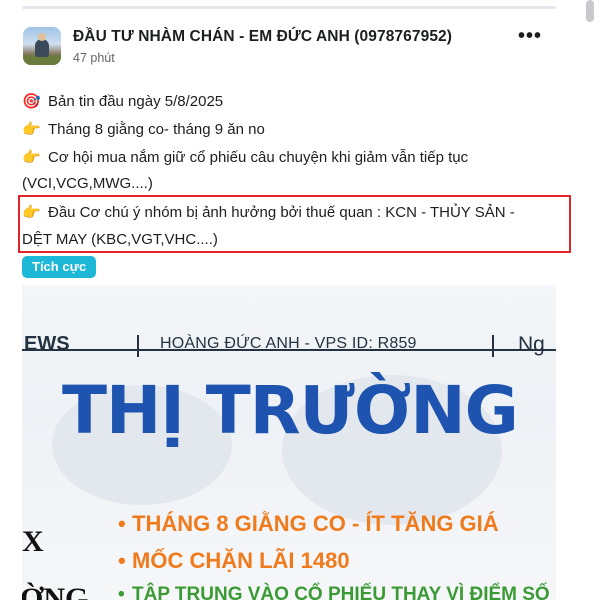 This screenshot has width=600, height=600. Describe the element at coordinates (590, 11) in the screenshot. I see `scrollbar-thumb` at that location.